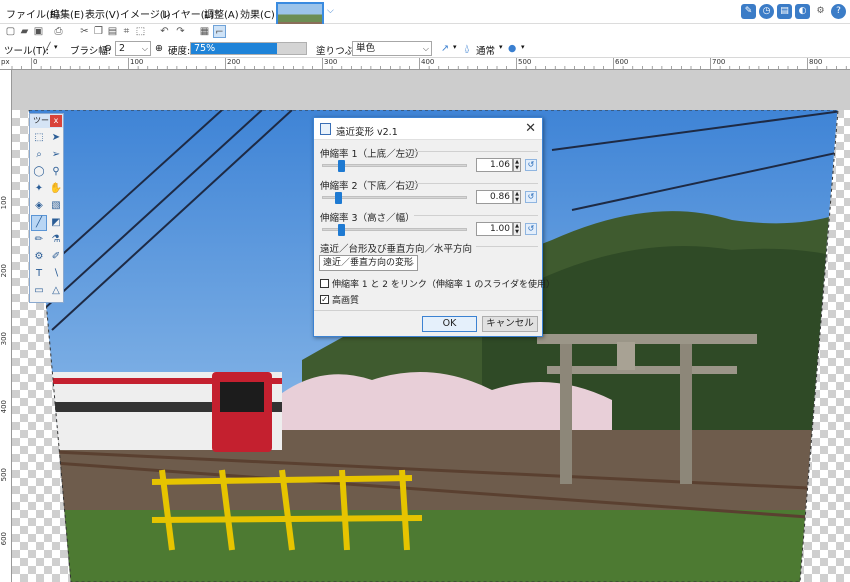 The image size is (850, 582). What do you see at coordinates (10, 31) in the screenshot?
I see `new-file-icon: ▢` at bounding box center [10, 31].